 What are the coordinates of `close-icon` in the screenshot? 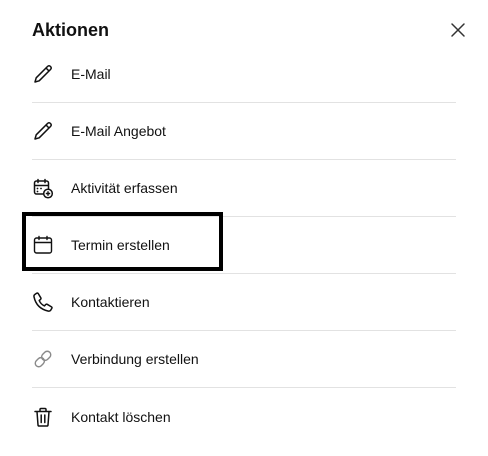 It's located at (458, 30).